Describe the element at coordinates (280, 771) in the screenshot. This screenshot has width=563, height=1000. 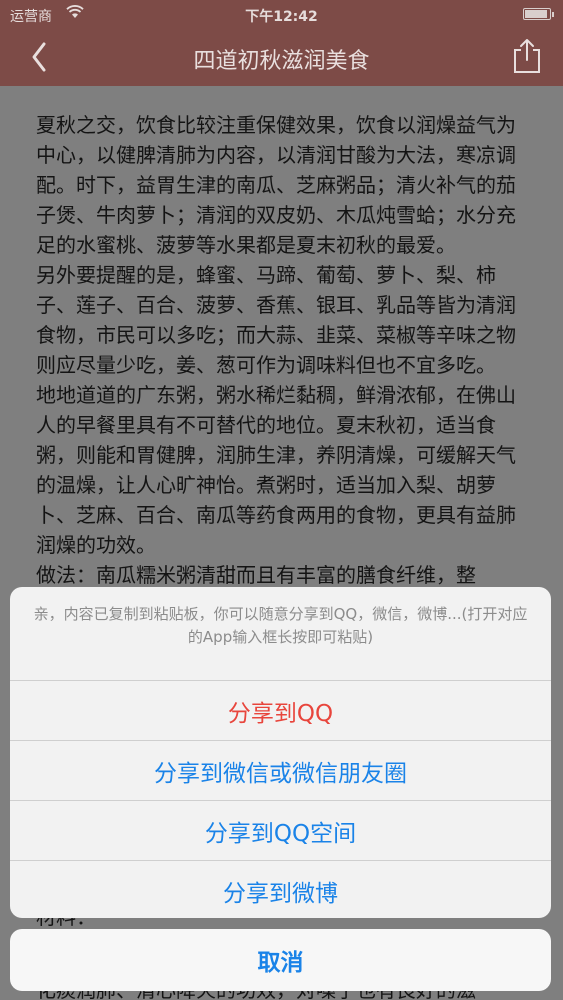
I see `share-to-wechat-button: 分享到微信或微信朋友圈` at that location.